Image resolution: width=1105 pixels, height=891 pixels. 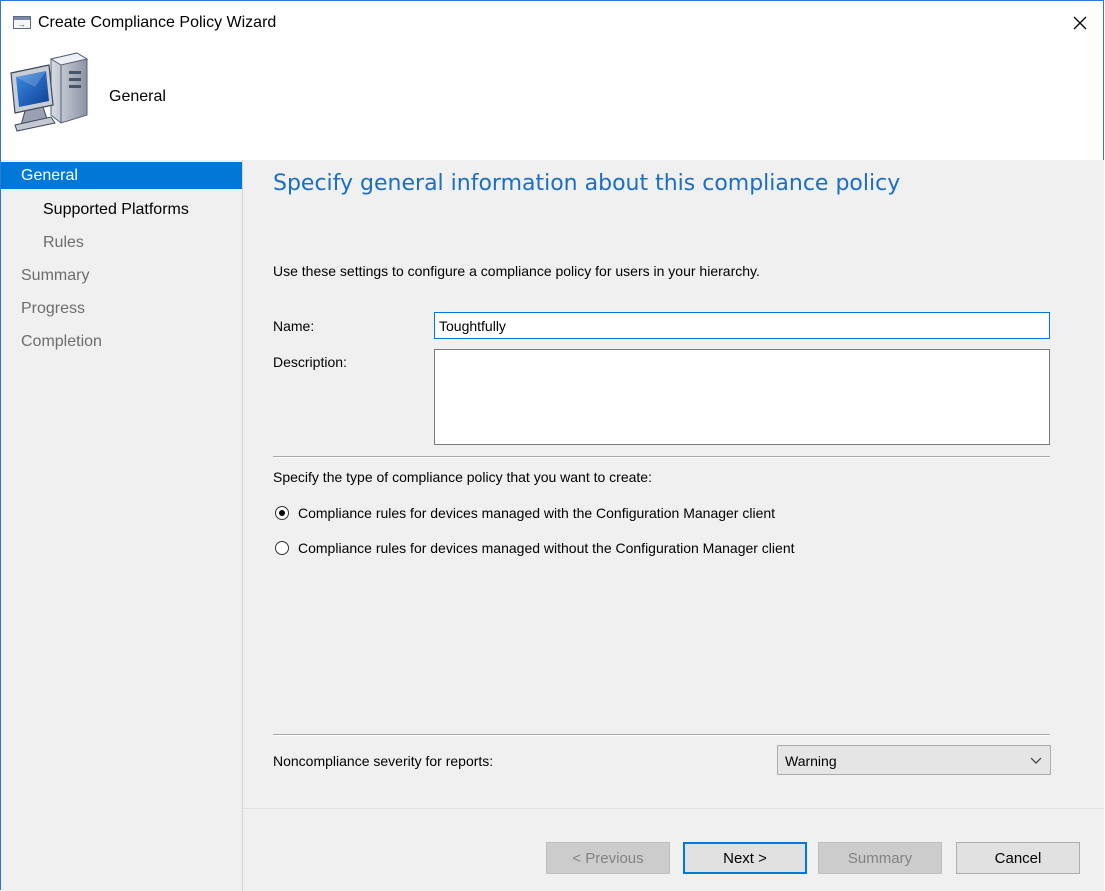 What do you see at coordinates (121, 341) in the screenshot?
I see `sidebar-item-completion: Completion` at bounding box center [121, 341].